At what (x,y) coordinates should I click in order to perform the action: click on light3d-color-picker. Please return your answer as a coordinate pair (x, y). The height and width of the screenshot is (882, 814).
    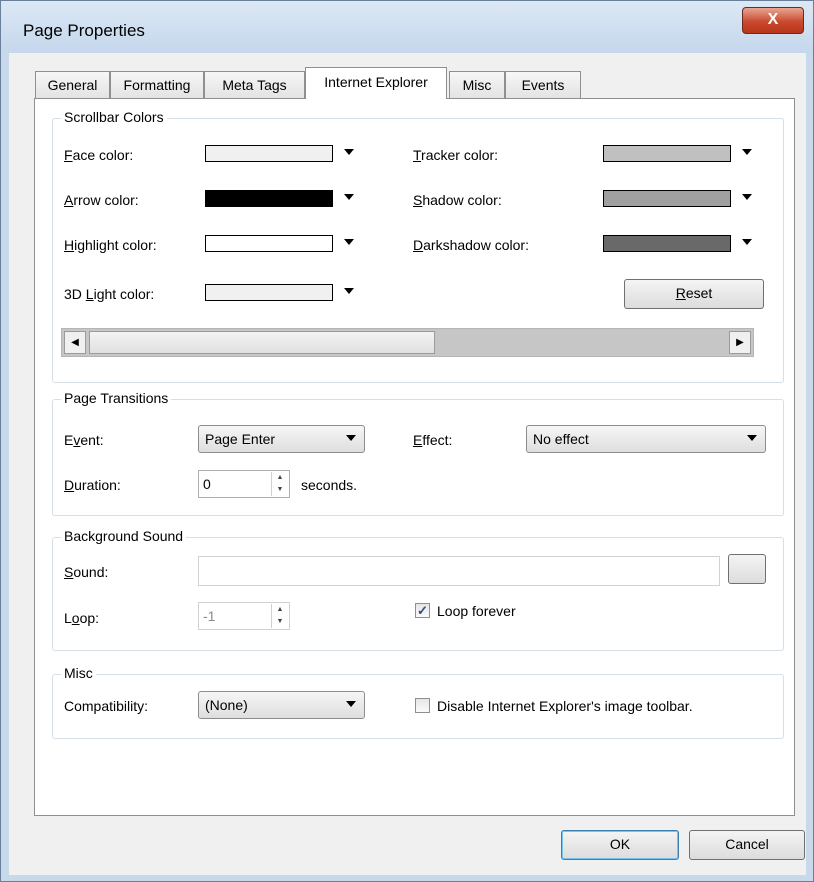
    Looking at the image, I should click on (282, 293).